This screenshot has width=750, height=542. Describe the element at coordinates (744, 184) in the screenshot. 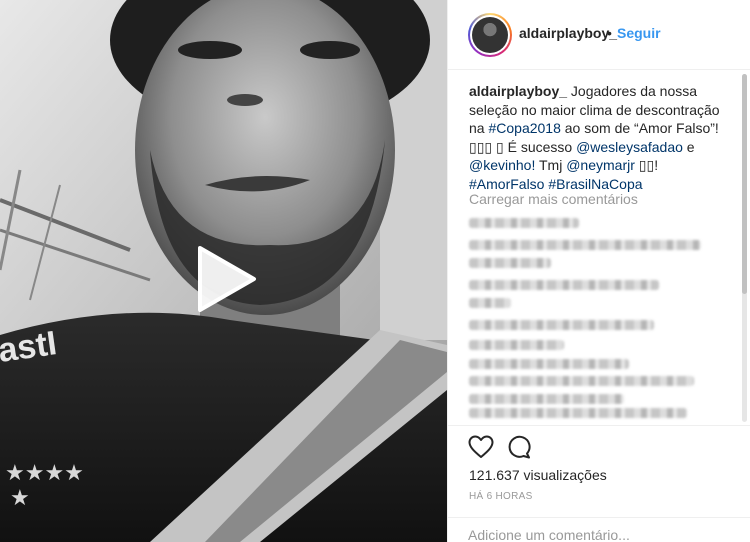

I see `comments-scrollbar-thumb` at that location.